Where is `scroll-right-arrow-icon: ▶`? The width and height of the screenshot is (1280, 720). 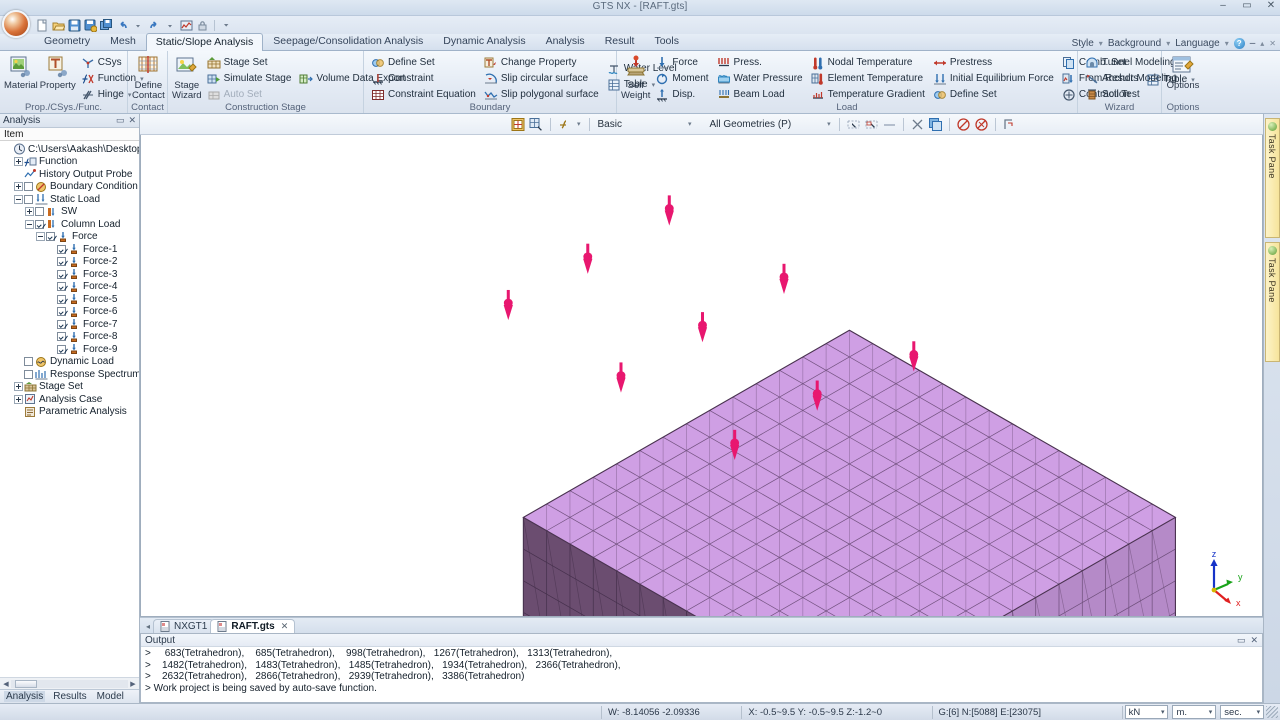
scroll-right-arrow-icon: ▶ is located at coordinates (133, 684).